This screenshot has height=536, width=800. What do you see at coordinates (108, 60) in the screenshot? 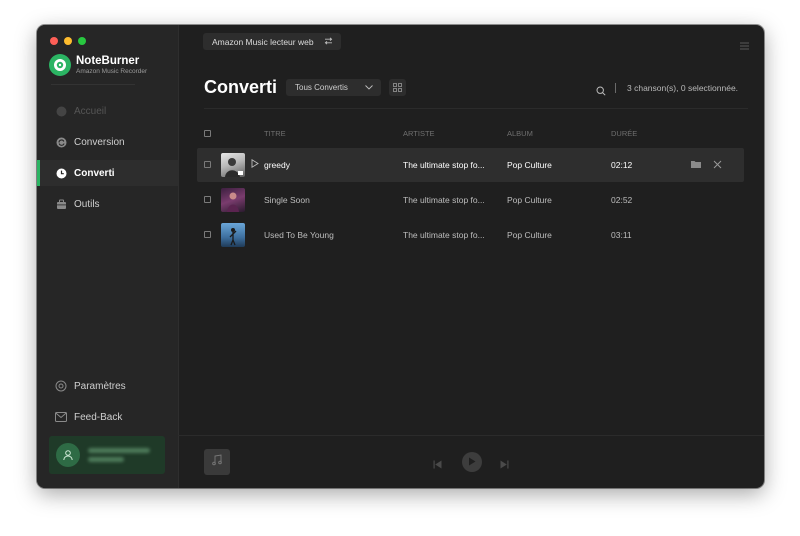
I see `brand-name: NoteBurner` at bounding box center [108, 60].